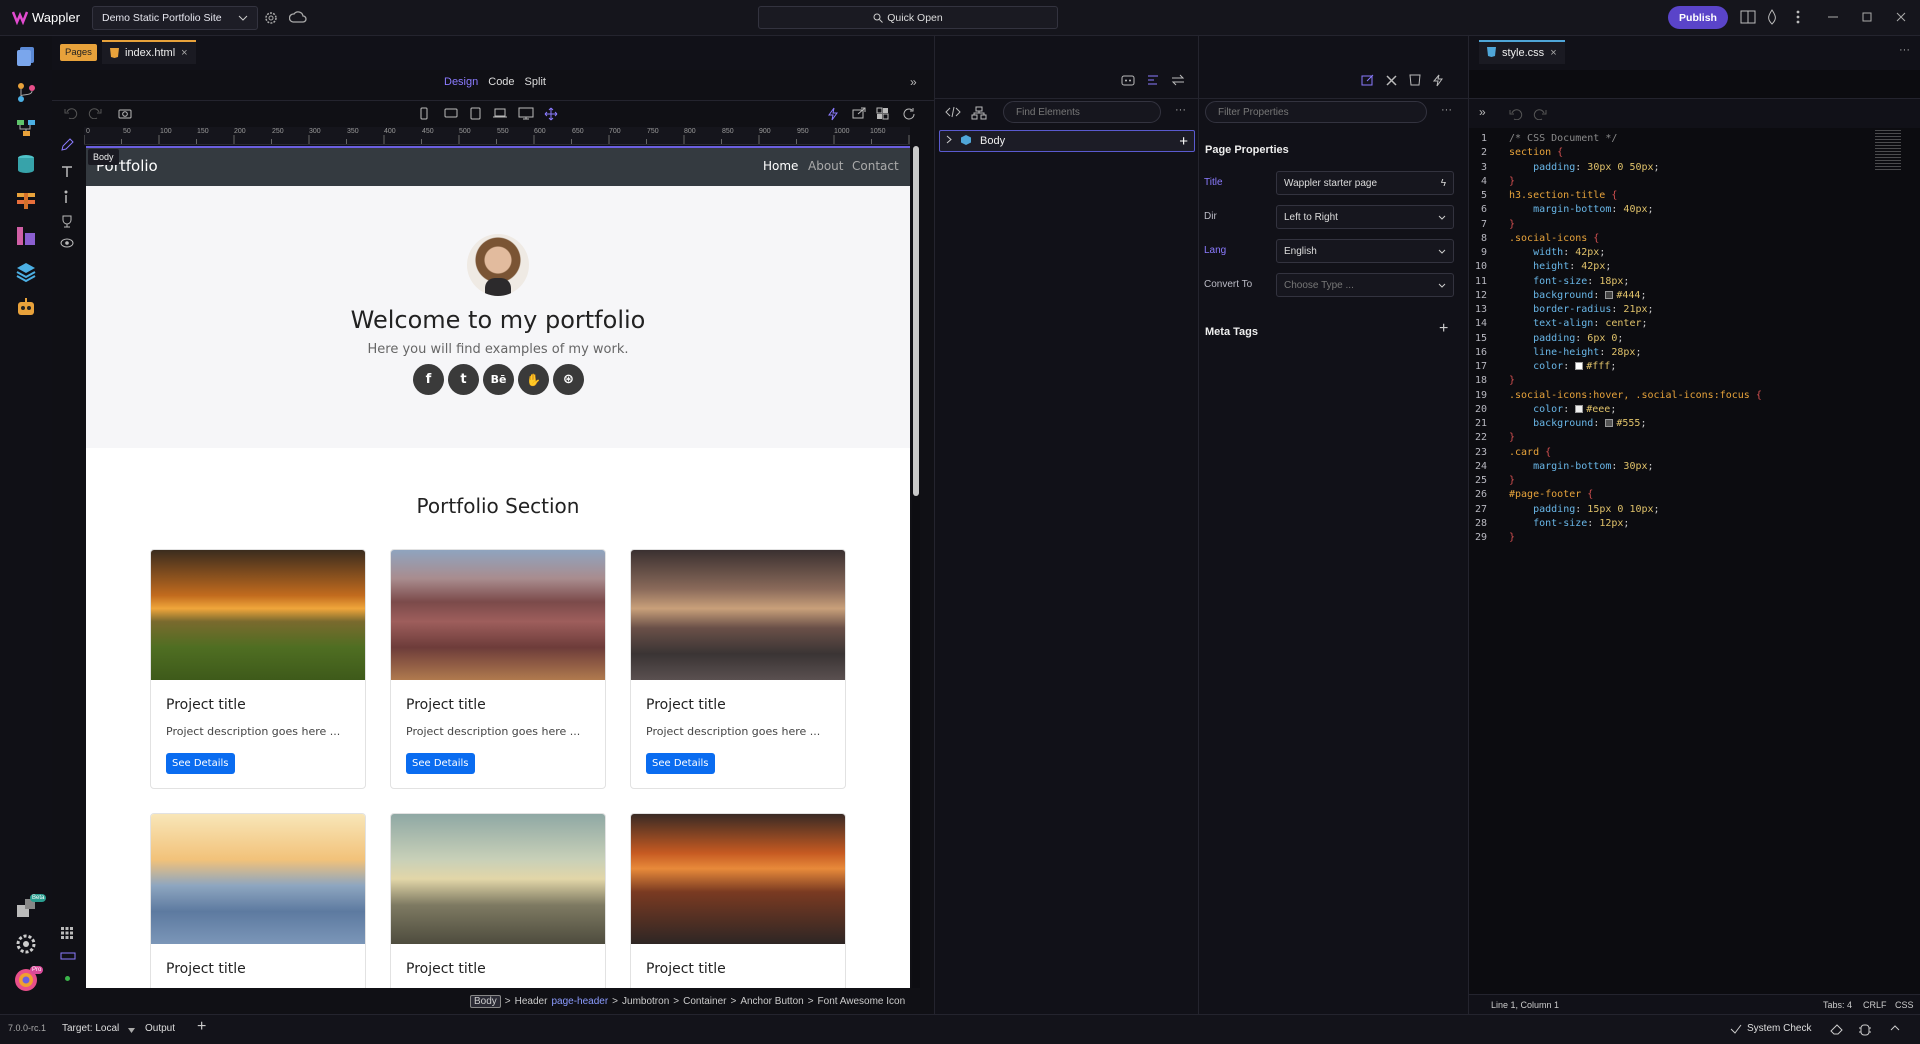 The image size is (1920, 1044). I want to click on bug-icon, so click(1865, 1029).